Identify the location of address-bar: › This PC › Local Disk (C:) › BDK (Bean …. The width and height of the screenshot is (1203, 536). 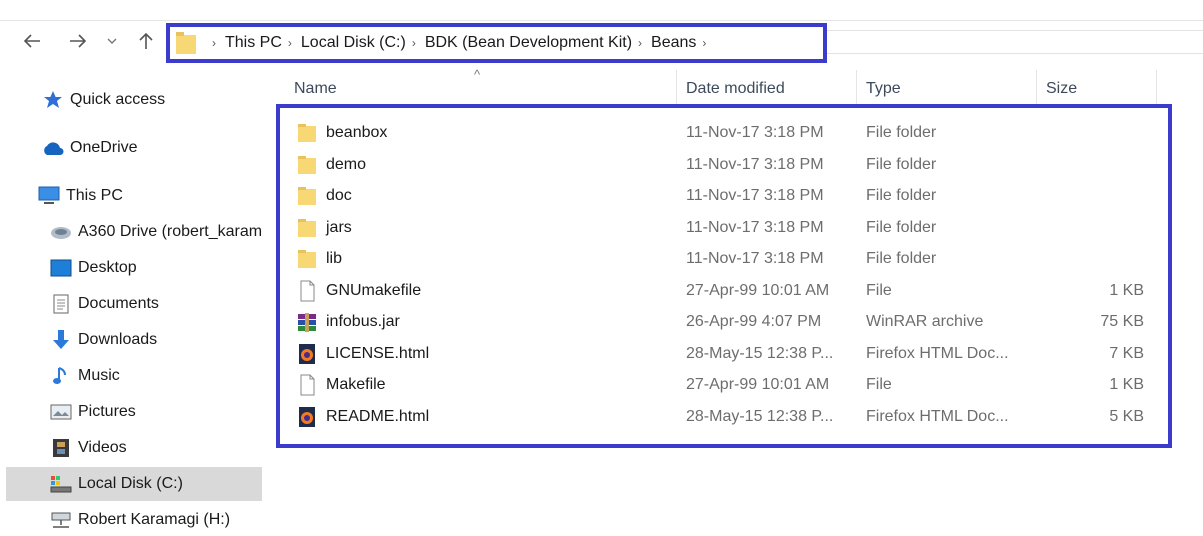
(496, 43).